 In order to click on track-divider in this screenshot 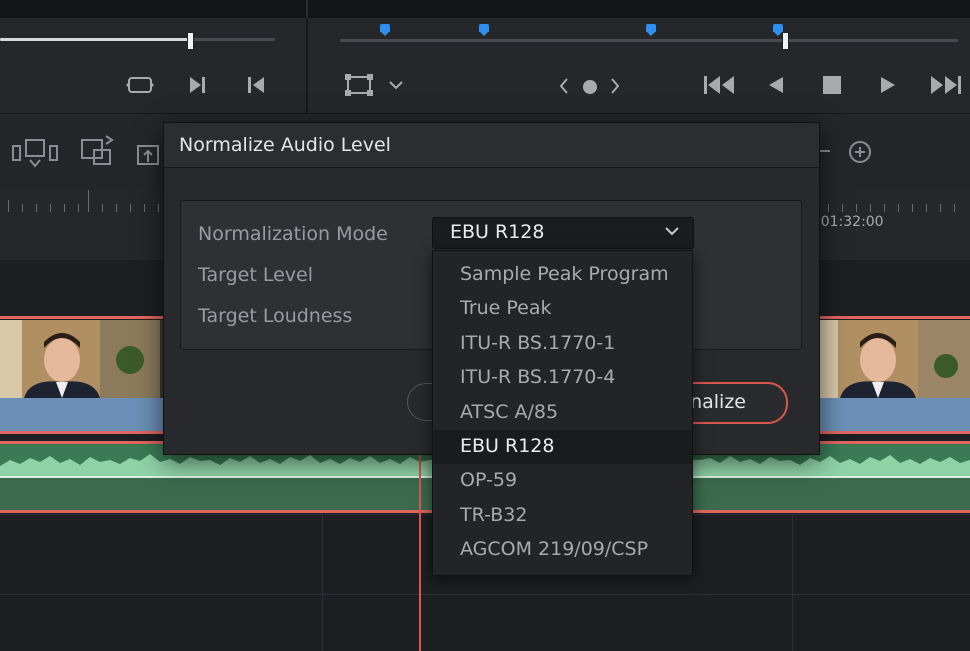, I will do `click(485, 594)`.